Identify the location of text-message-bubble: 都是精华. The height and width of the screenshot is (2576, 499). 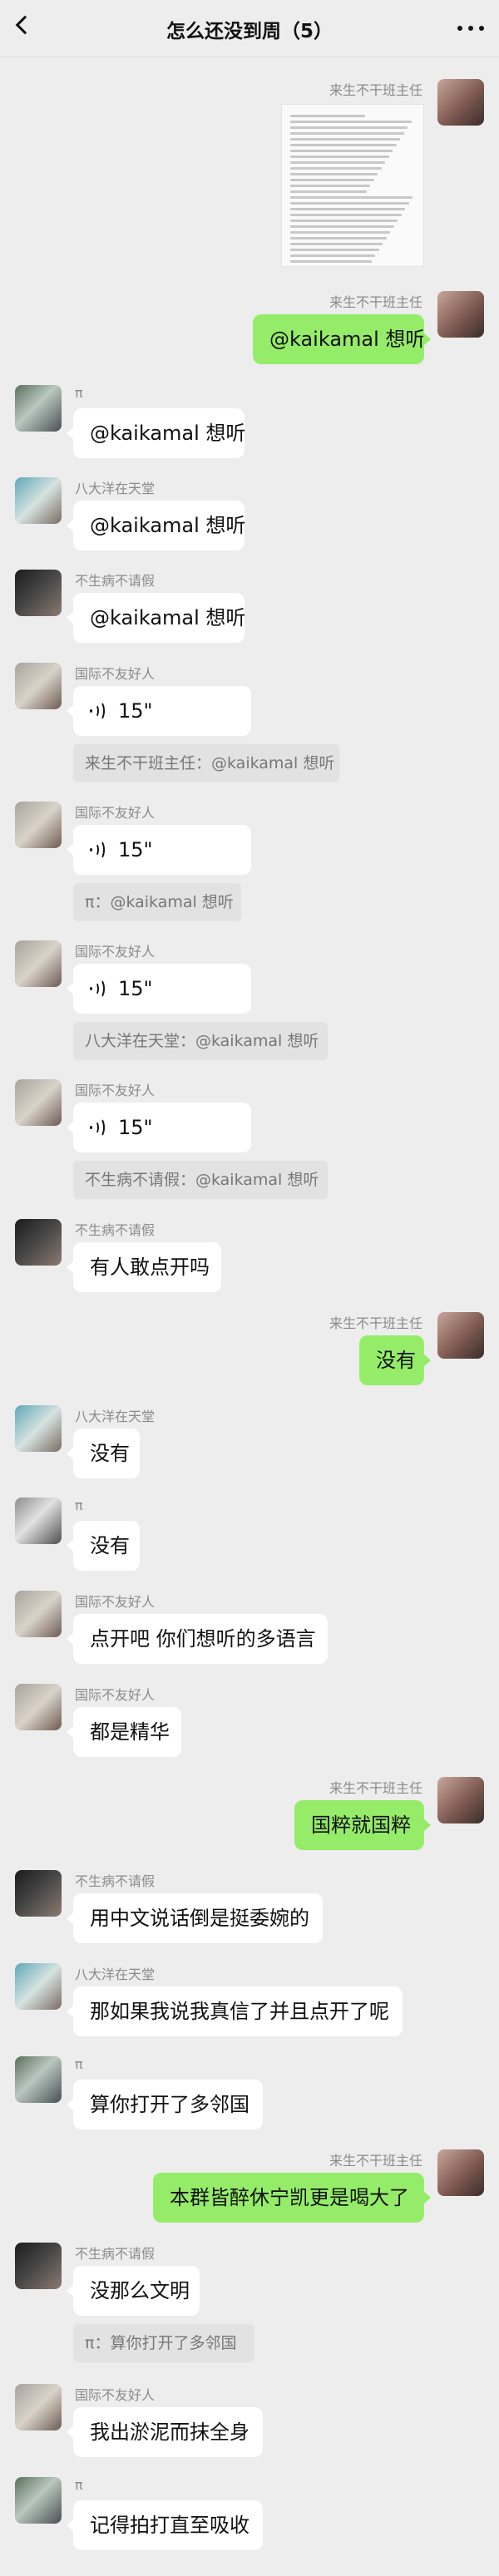
(124, 1732).